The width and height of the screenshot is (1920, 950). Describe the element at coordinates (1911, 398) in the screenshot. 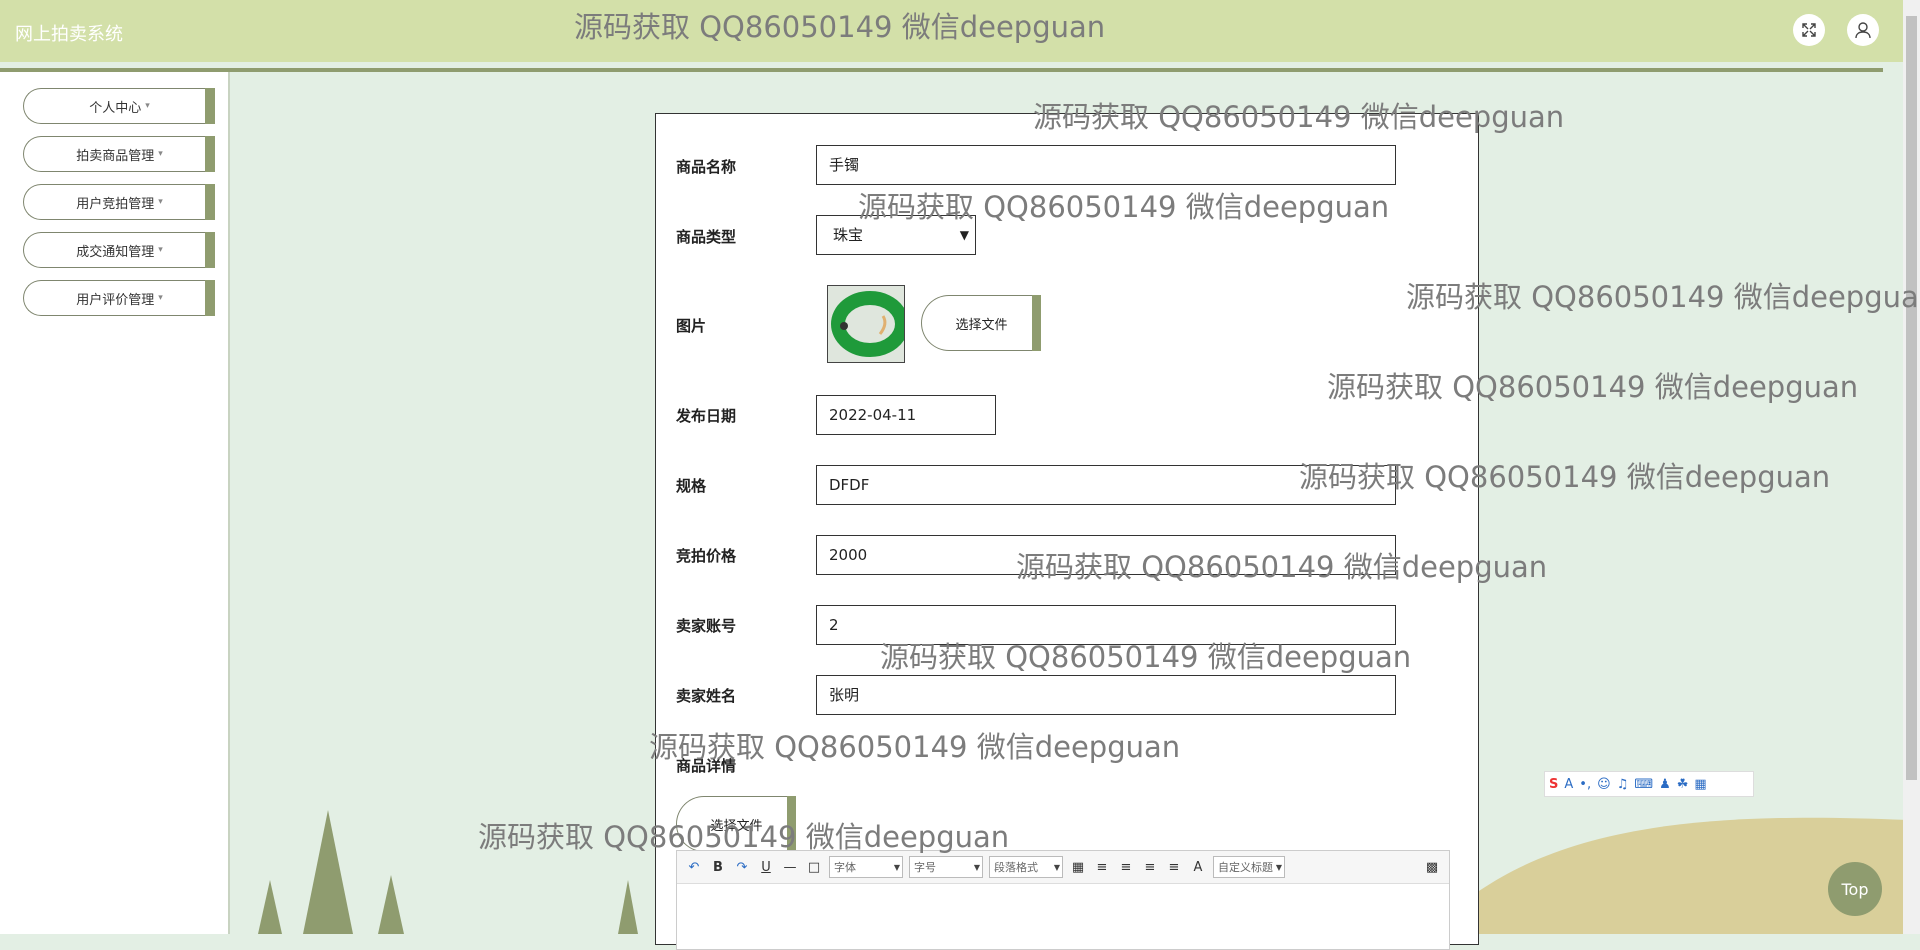

I see `scrollbar-thumb` at that location.